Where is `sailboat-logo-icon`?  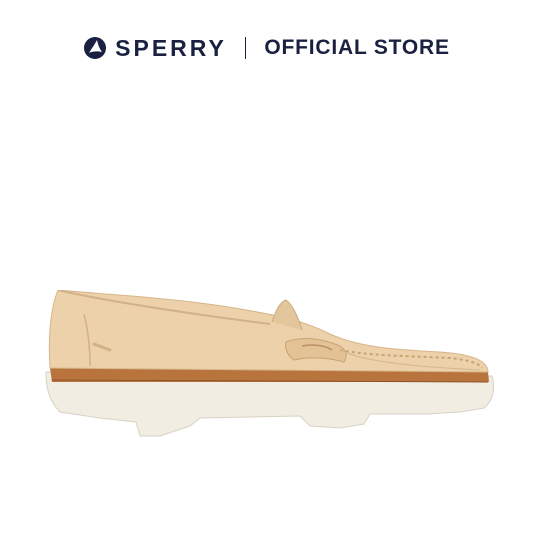 sailboat-logo-icon is located at coordinates (95, 48).